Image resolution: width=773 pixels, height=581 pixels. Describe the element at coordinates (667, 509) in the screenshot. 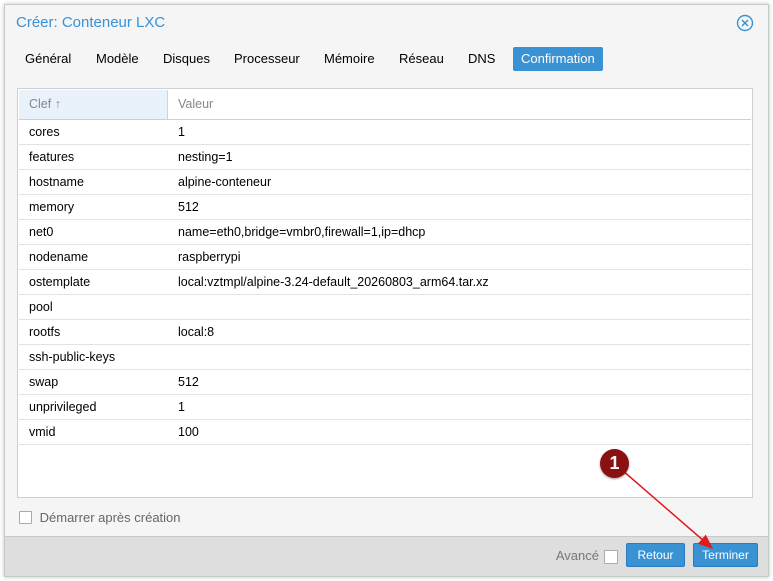

I see `annotation-arrow` at that location.